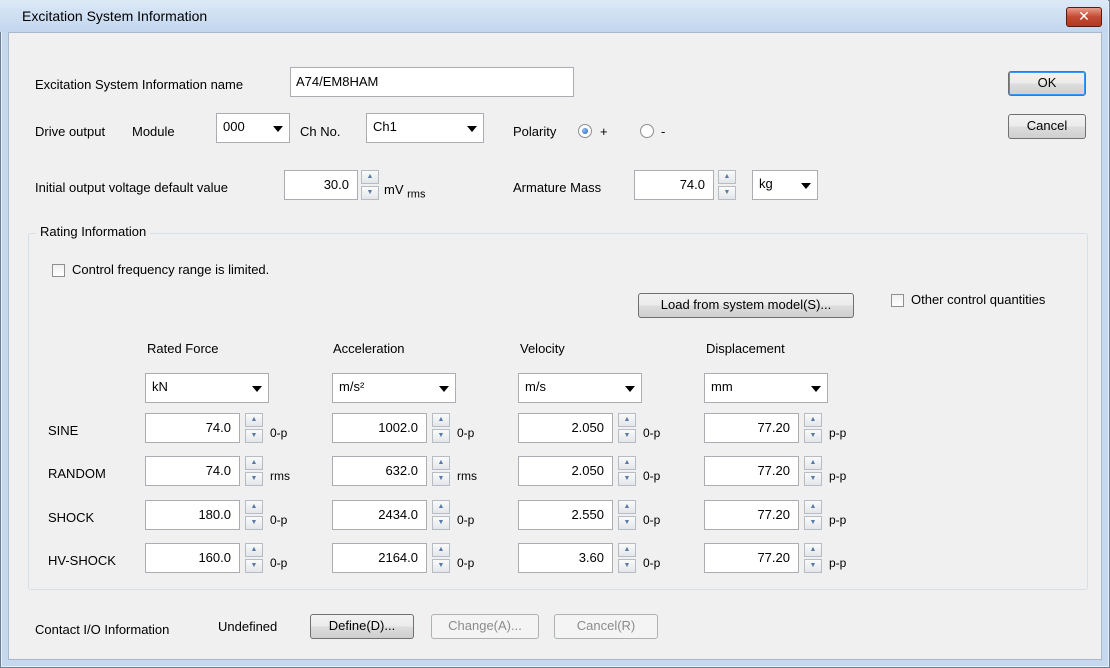 Image resolution: width=1110 pixels, height=668 pixels. What do you see at coordinates (565, 558) in the screenshot?
I see `rating-value-input: 3.60` at bounding box center [565, 558].